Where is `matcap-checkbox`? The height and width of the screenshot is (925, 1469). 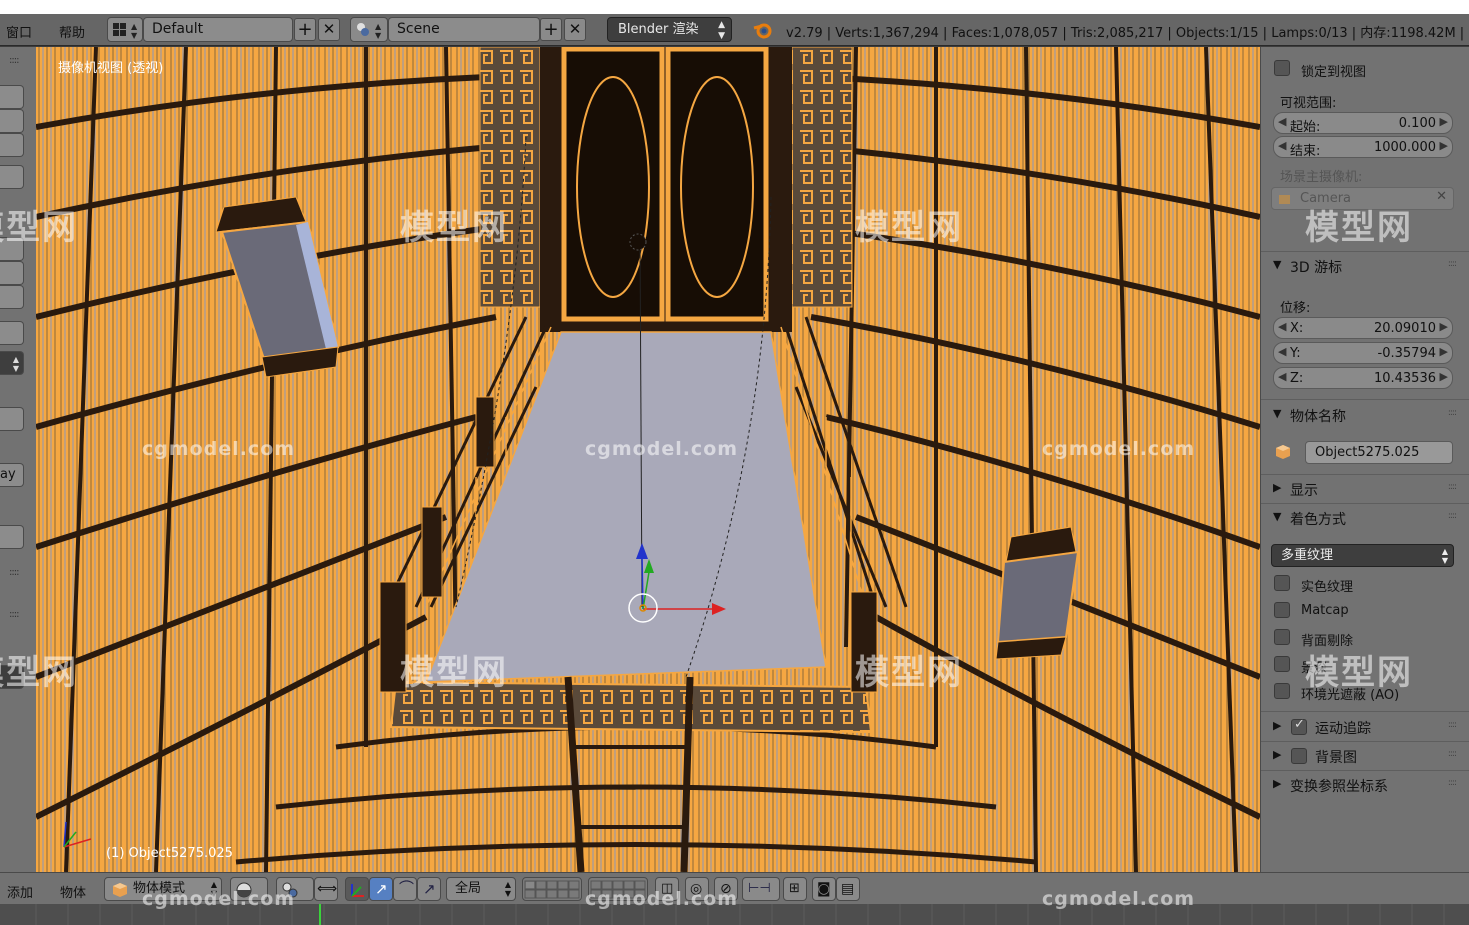
matcap-checkbox is located at coordinates (1282, 610).